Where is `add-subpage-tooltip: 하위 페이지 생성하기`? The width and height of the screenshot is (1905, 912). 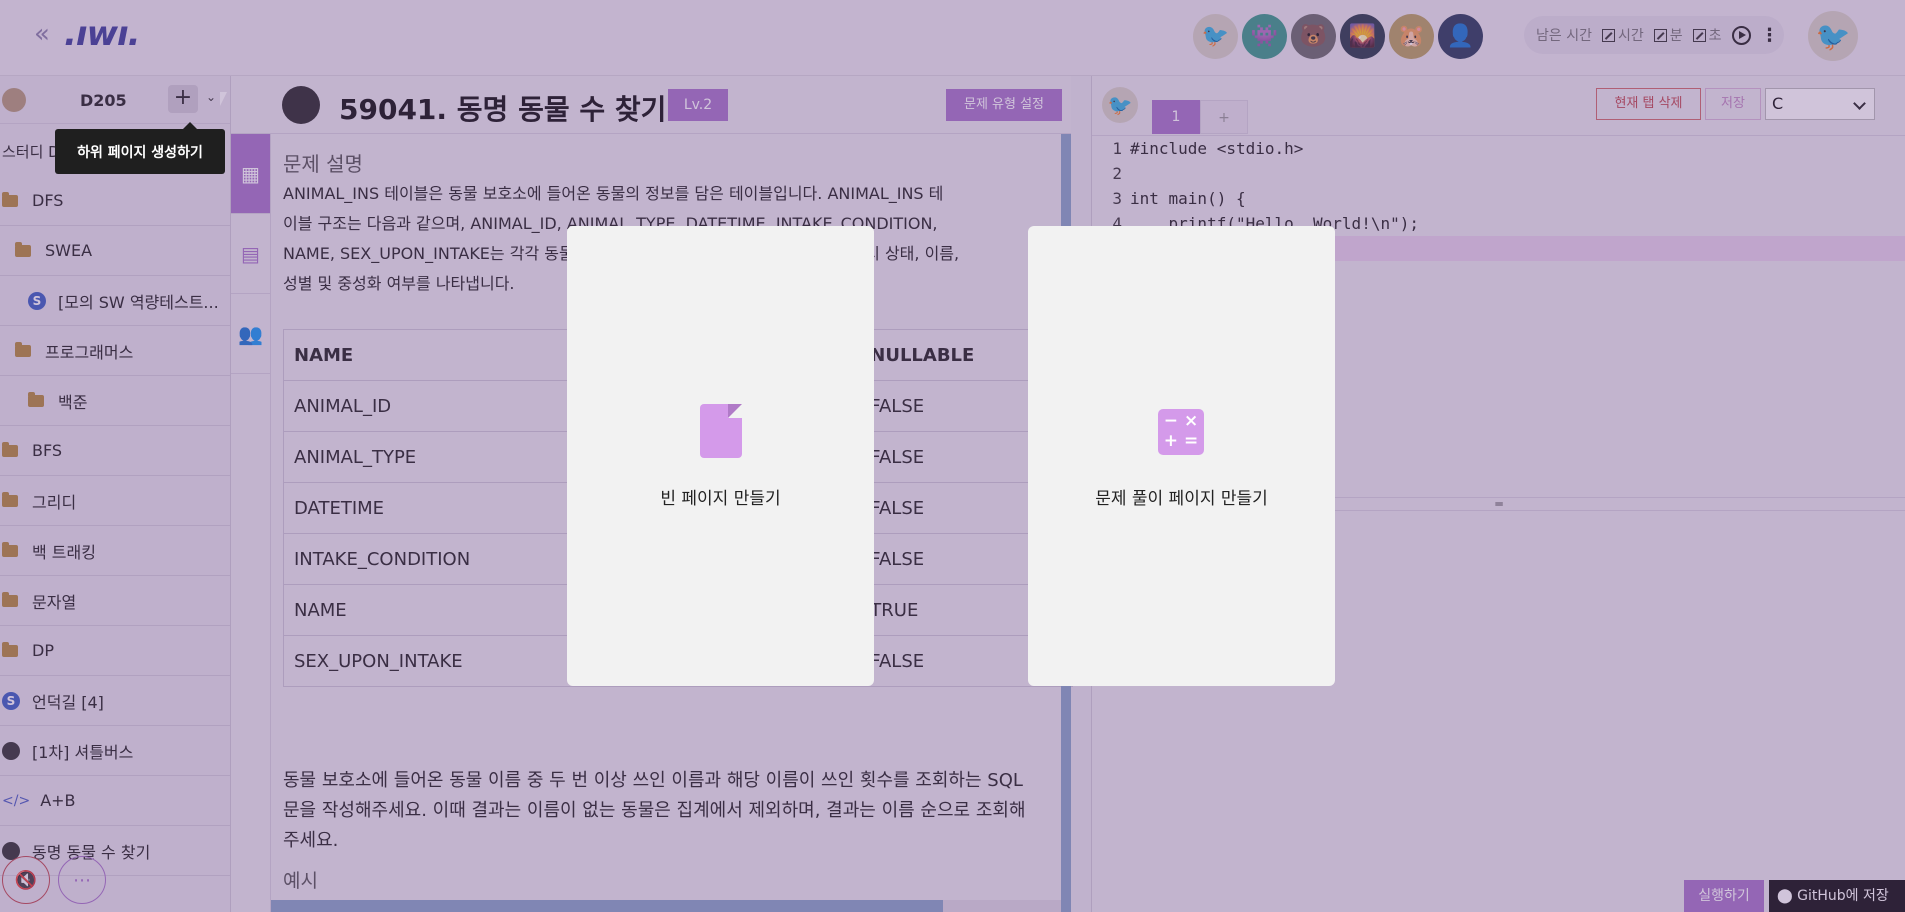 add-subpage-tooltip: 하위 페이지 생성하기 is located at coordinates (140, 148).